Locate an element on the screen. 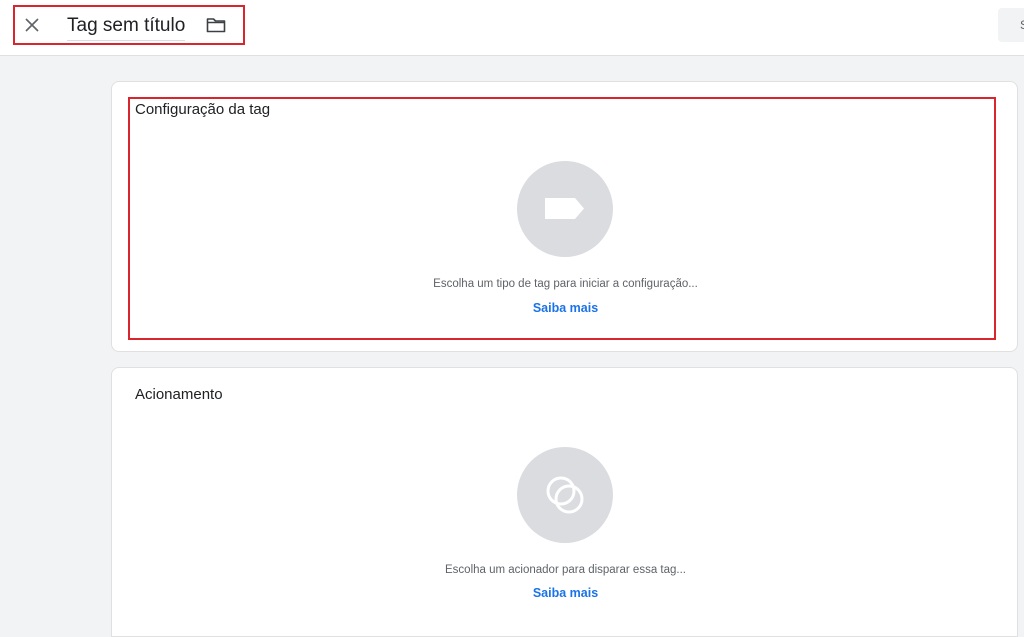  tag-learn-more-link: Saiba mais is located at coordinates (565, 308).